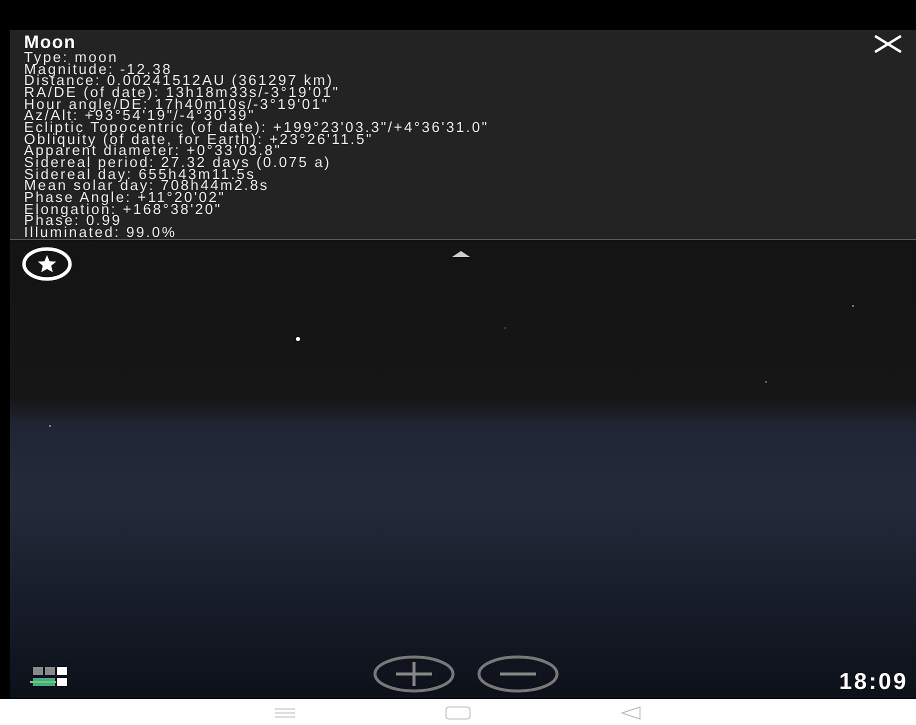 The image size is (916, 725). Describe the element at coordinates (100, 233) in the screenshot. I see `info-line: Illuminated: 99.0%` at that location.